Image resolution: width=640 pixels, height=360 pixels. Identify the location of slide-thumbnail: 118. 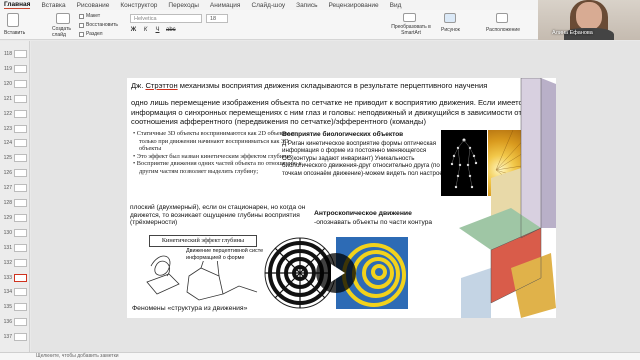
(16, 54).